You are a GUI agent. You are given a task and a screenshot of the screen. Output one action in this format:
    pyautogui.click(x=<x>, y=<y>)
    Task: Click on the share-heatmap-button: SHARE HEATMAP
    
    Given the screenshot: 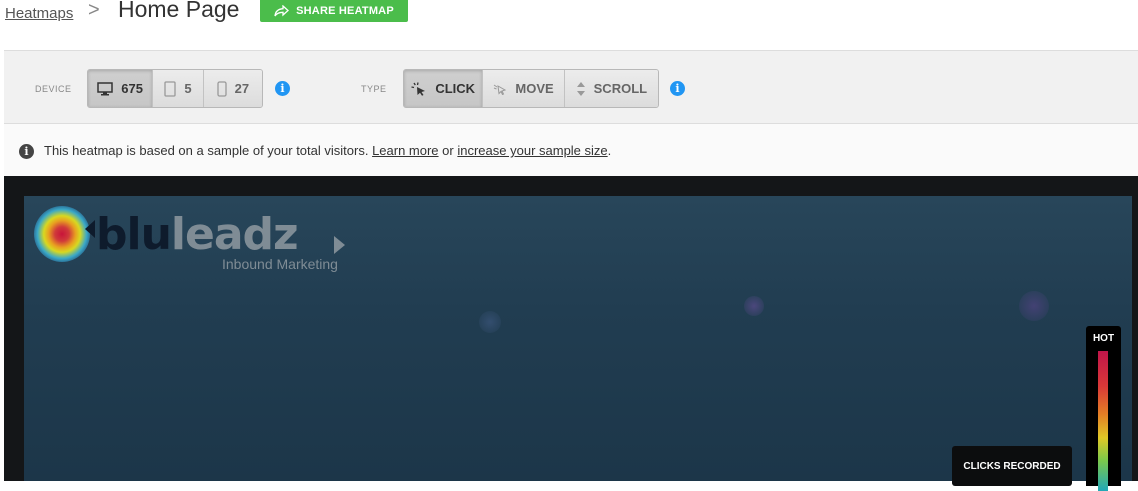 What is the action you would take?
    pyautogui.click(x=334, y=11)
    